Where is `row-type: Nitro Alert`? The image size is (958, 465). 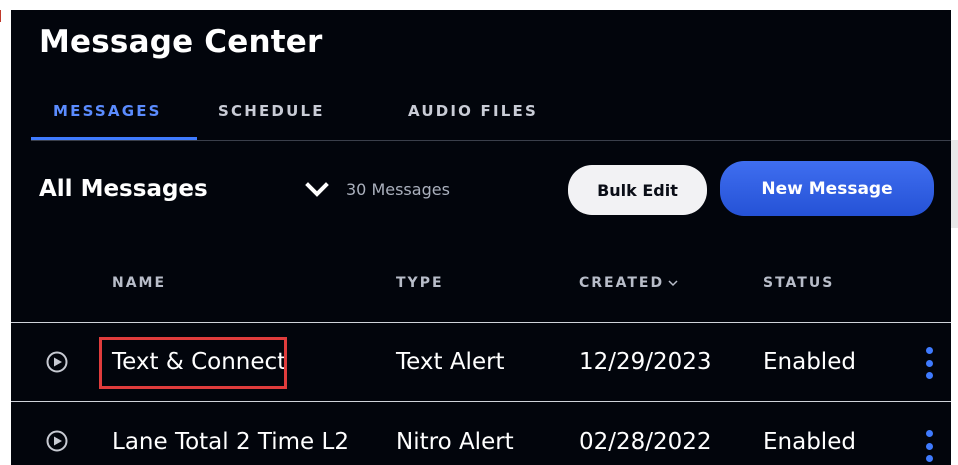
row-type: Nitro Alert is located at coordinates (455, 442).